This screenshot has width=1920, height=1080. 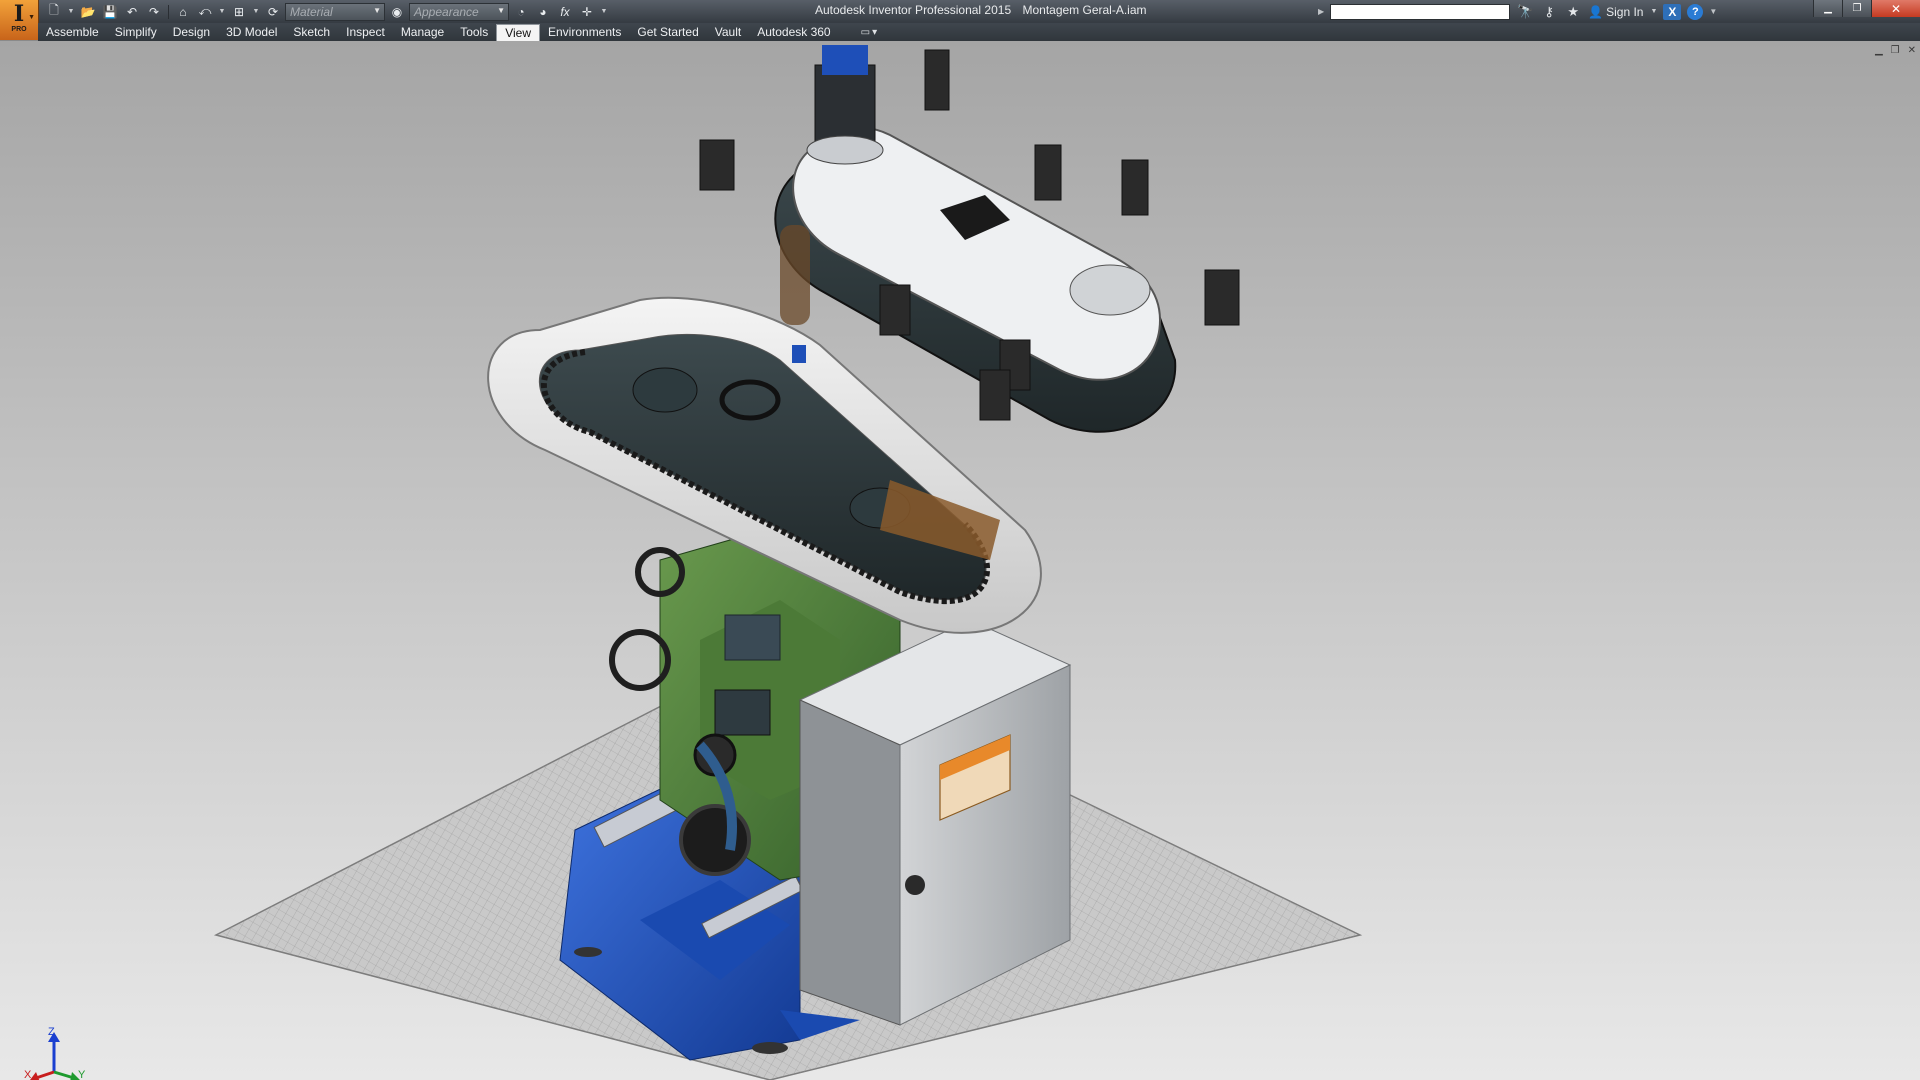 I want to click on search-expand-icon: ▶, so click(x=1321, y=11).